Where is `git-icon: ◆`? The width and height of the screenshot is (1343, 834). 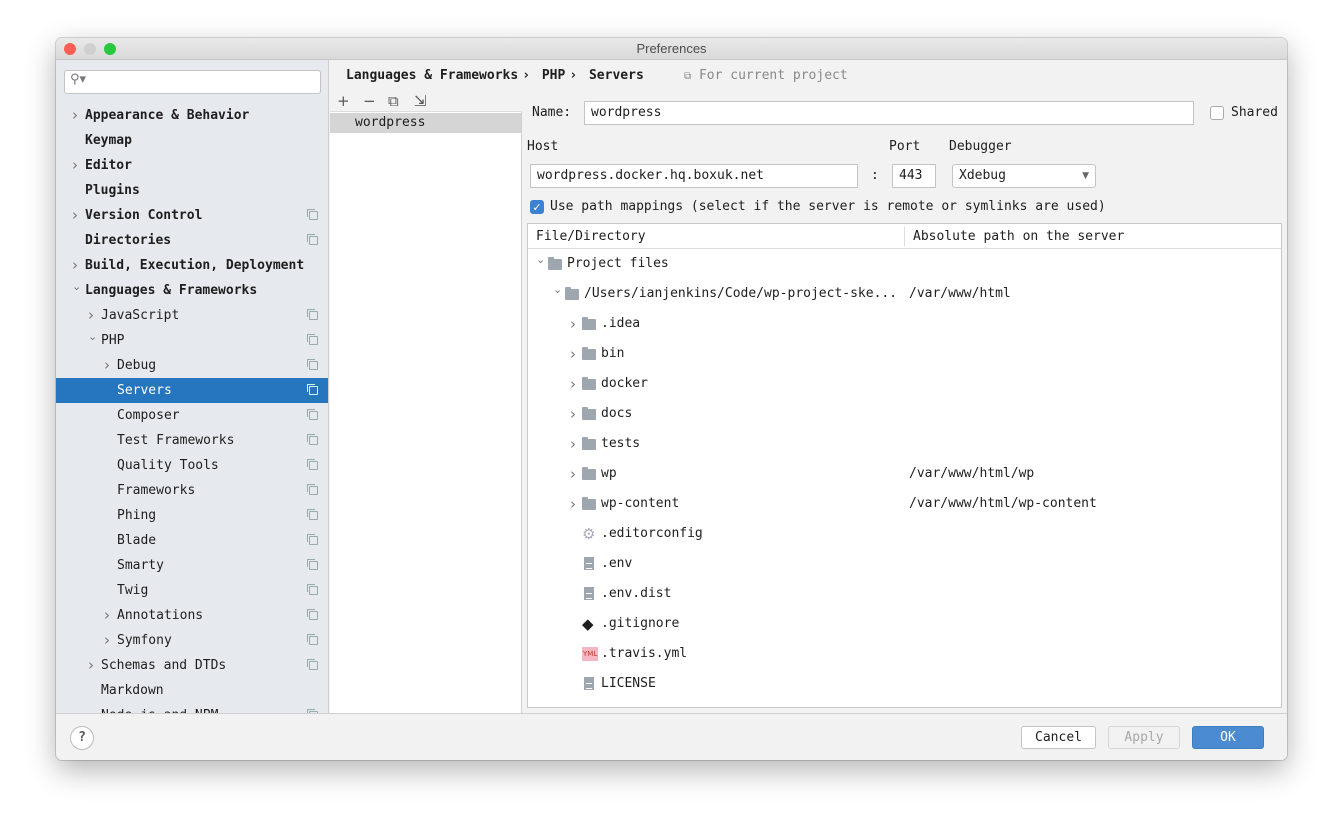 git-icon: ◆ is located at coordinates (588, 624).